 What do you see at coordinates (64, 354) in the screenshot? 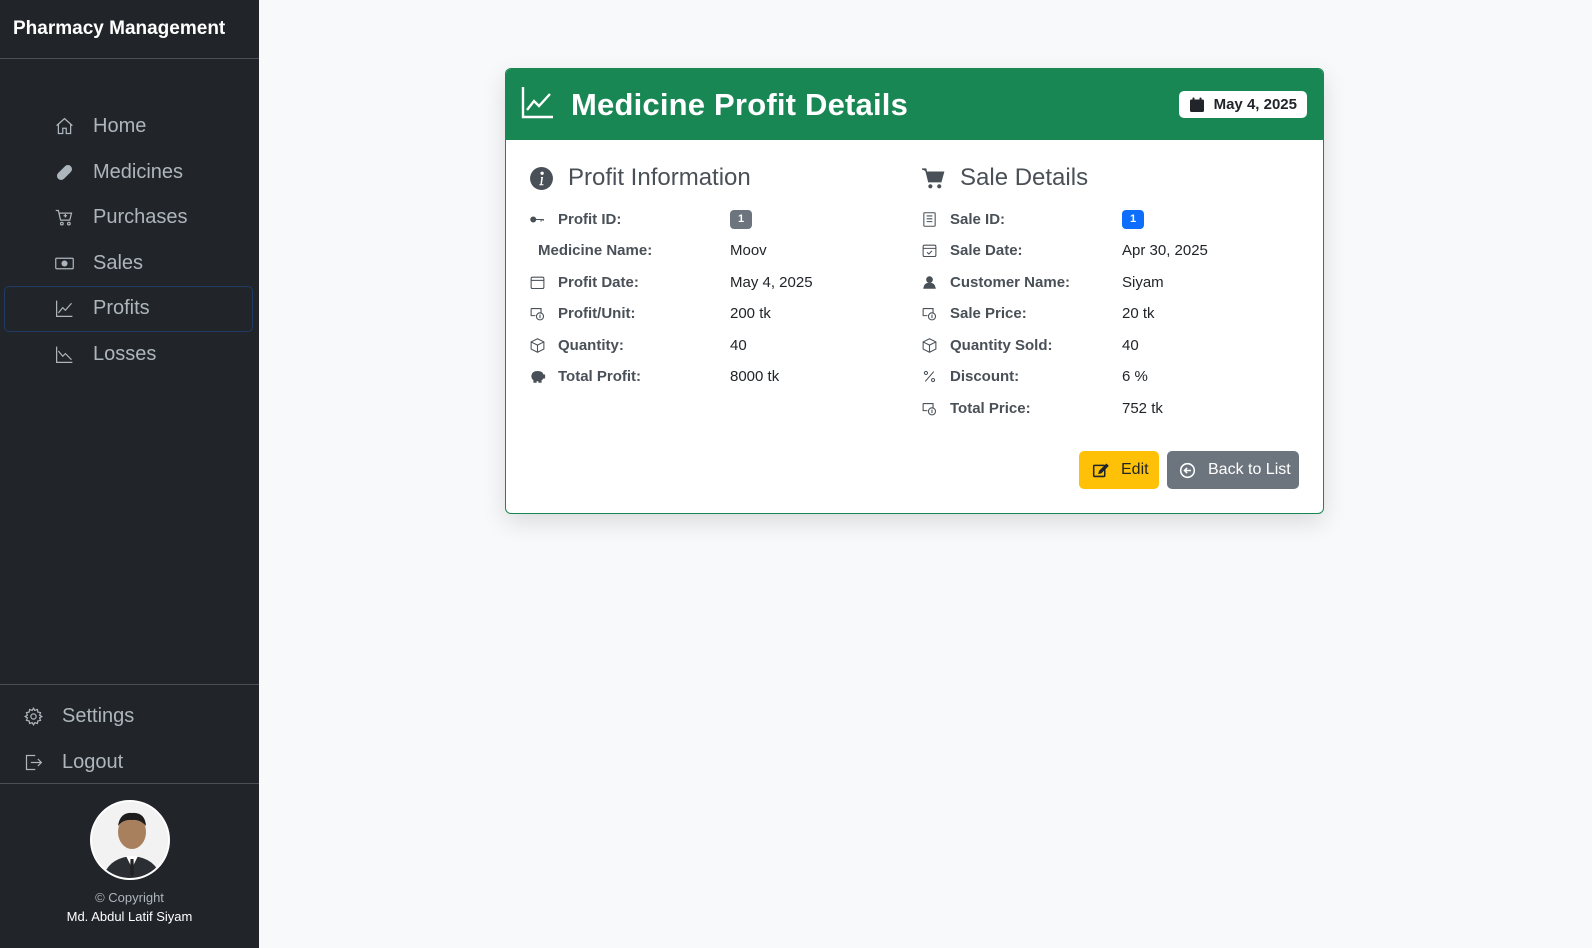
I see `graph-down-icon` at bounding box center [64, 354].